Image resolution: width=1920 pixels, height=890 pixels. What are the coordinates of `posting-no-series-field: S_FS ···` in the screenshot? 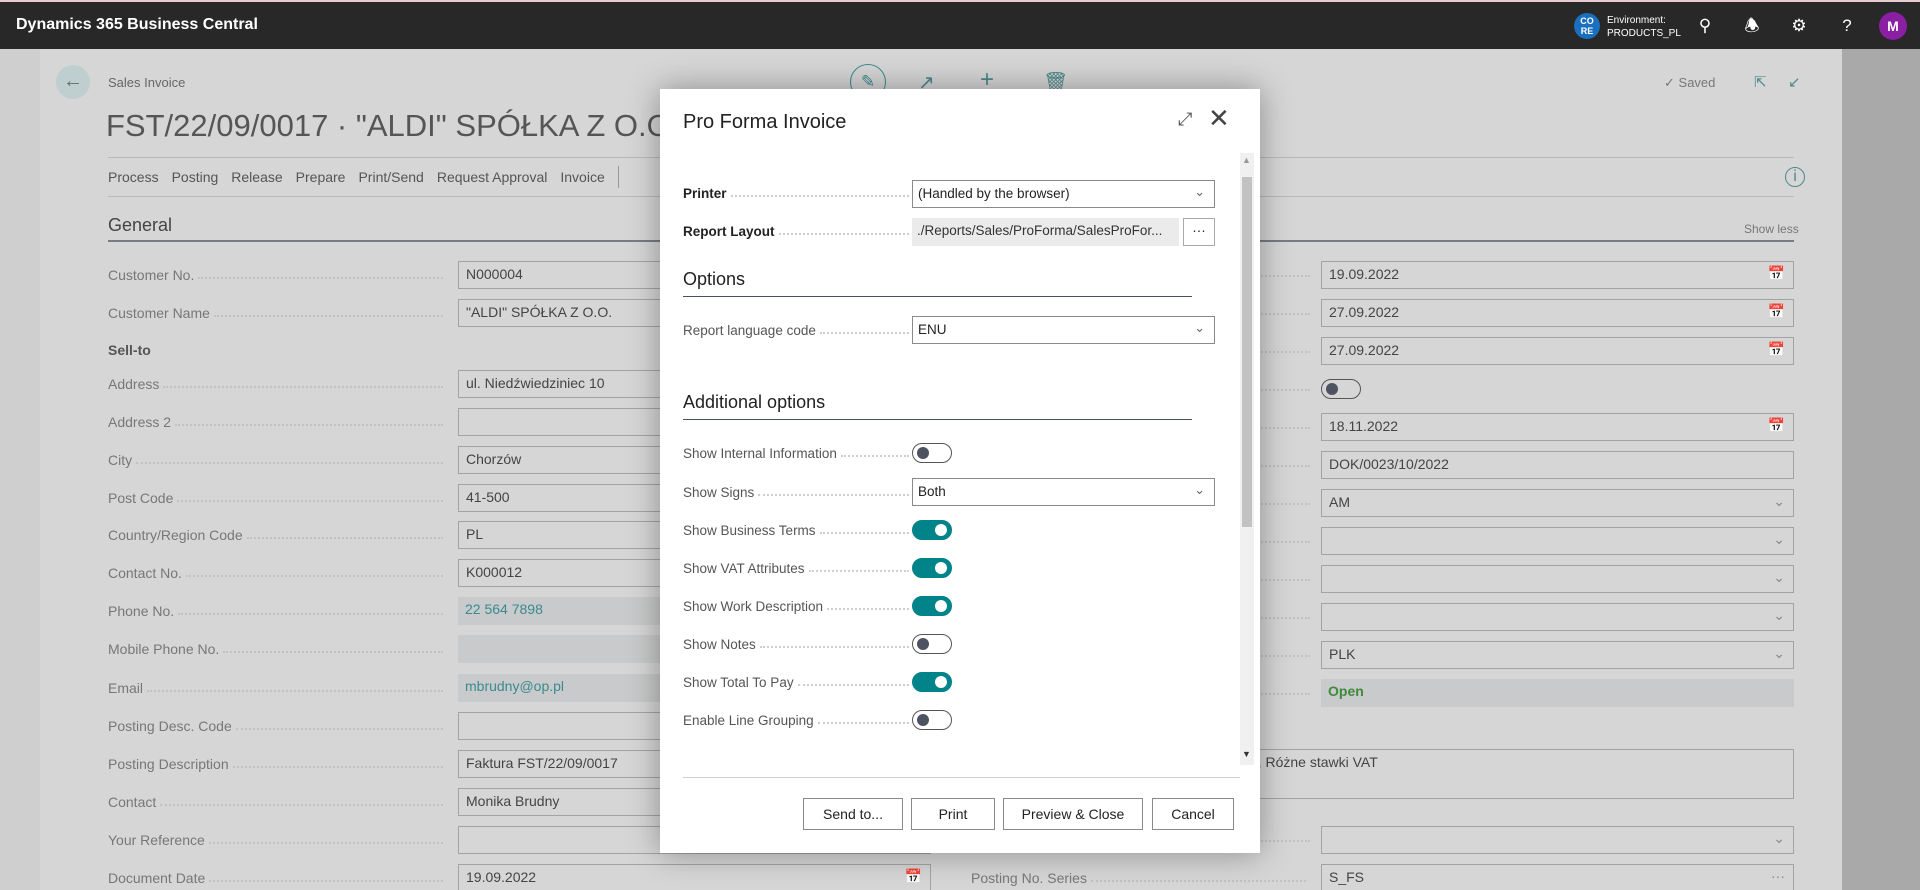 It's located at (1557, 877).